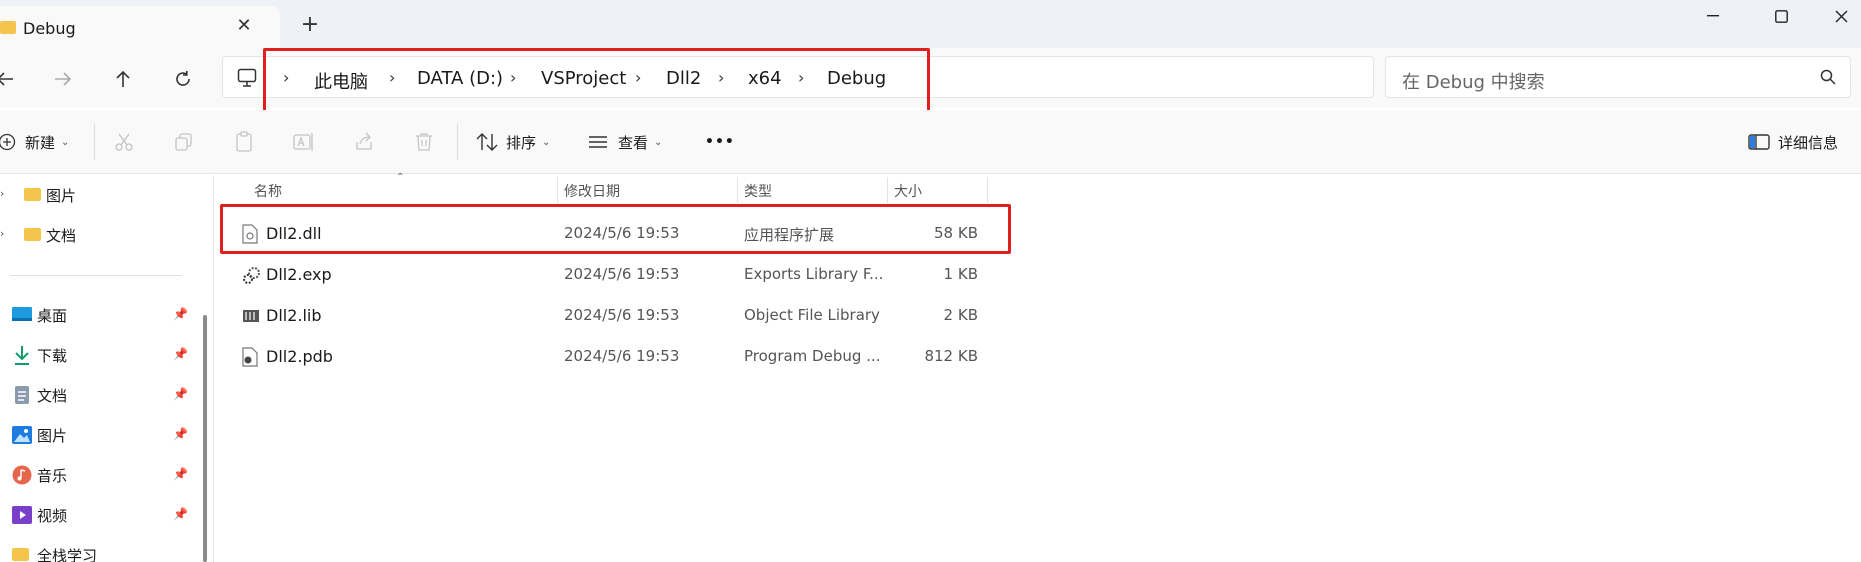  Describe the element at coordinates (1618, 77) in the screenshot. I see `search-box: 在 Debug 中搜索` at that location.